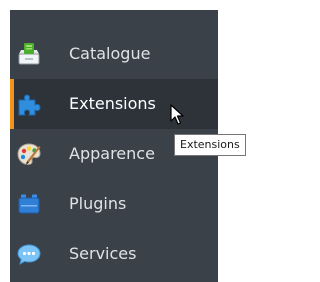 The width and height of the screenshot is (320, 282). What do you see at coordinates (29, 254) in the screenshot?
I see `chat-bubble-icon` at bounding box center [29, 254].